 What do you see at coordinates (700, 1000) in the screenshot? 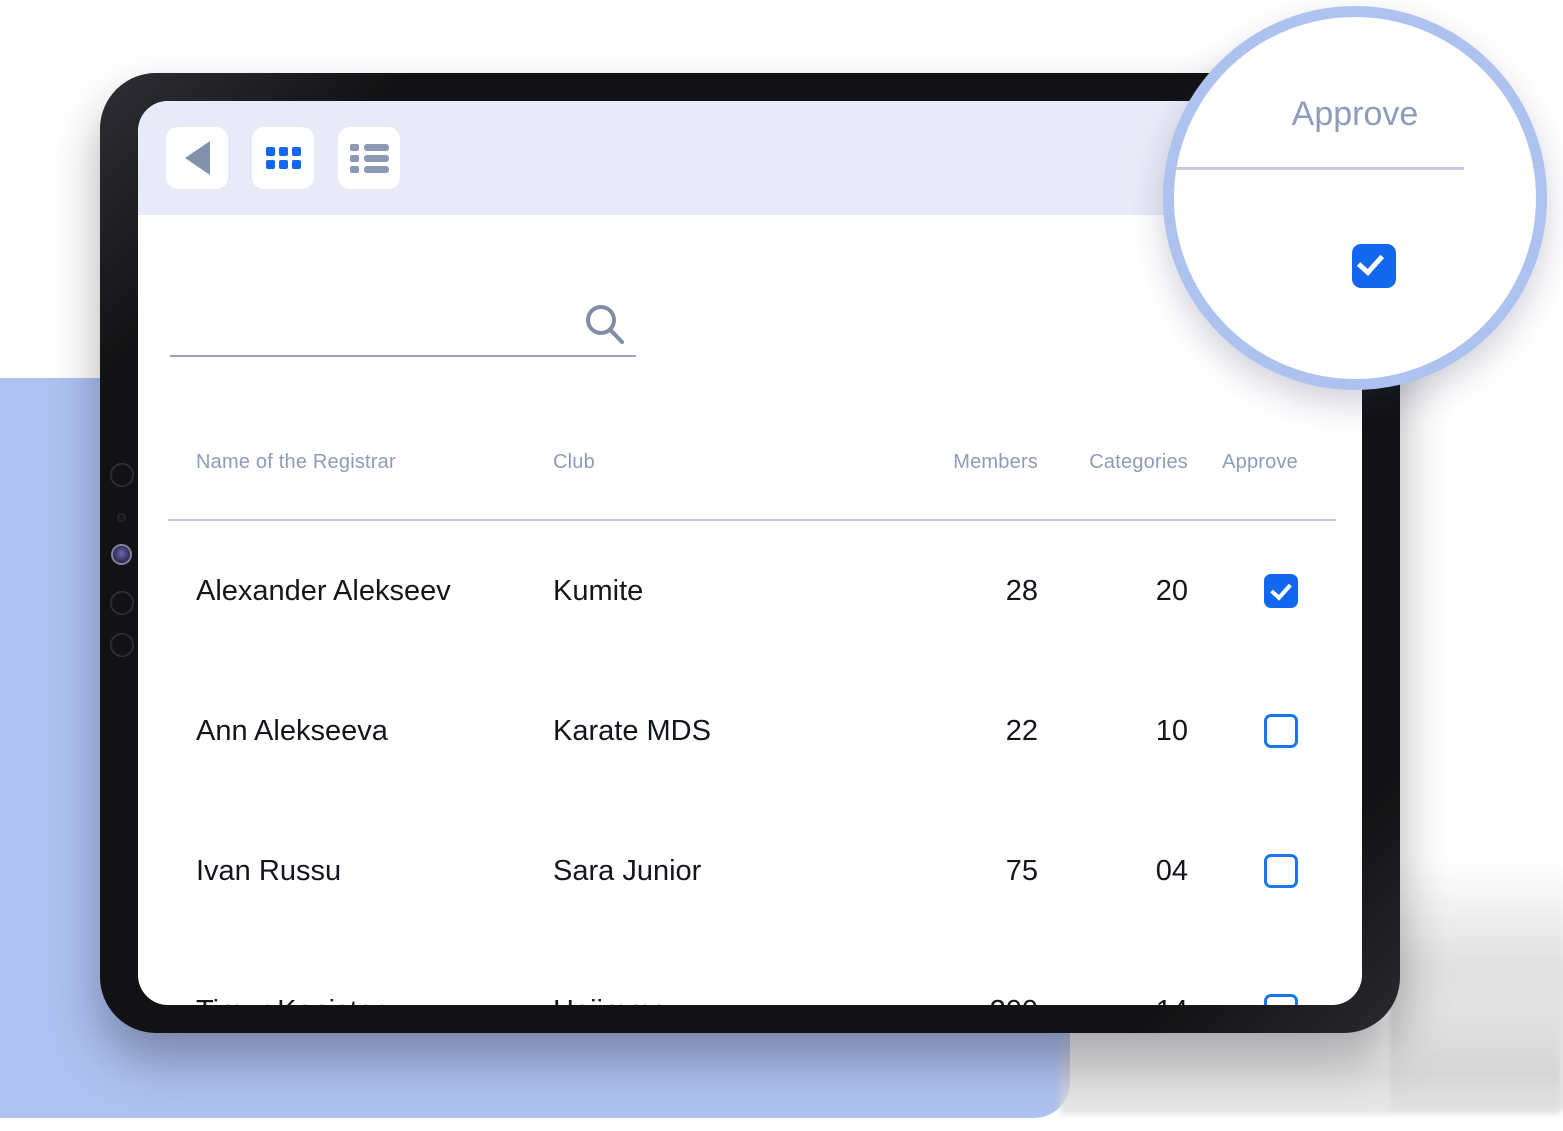
I see `cell-club: Hajimme` at bounding box center [700, 1000].